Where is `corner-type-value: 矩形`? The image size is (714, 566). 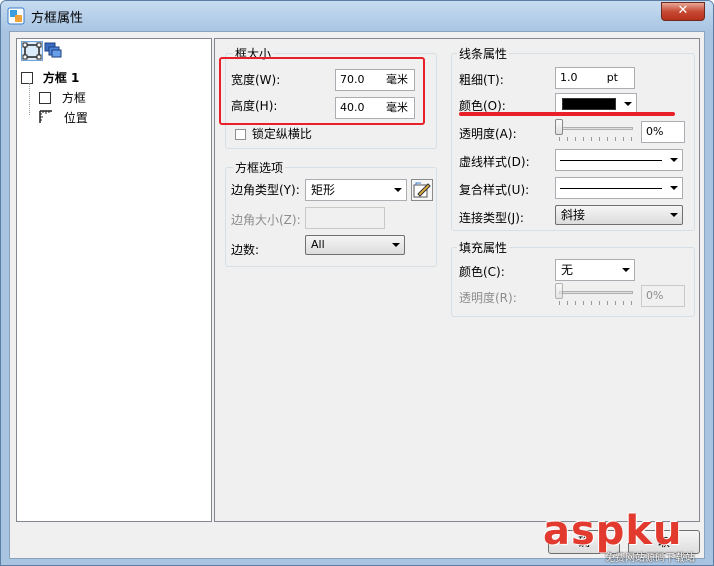 corner-type-value: 矩形 is located at coordinates (323, 190).